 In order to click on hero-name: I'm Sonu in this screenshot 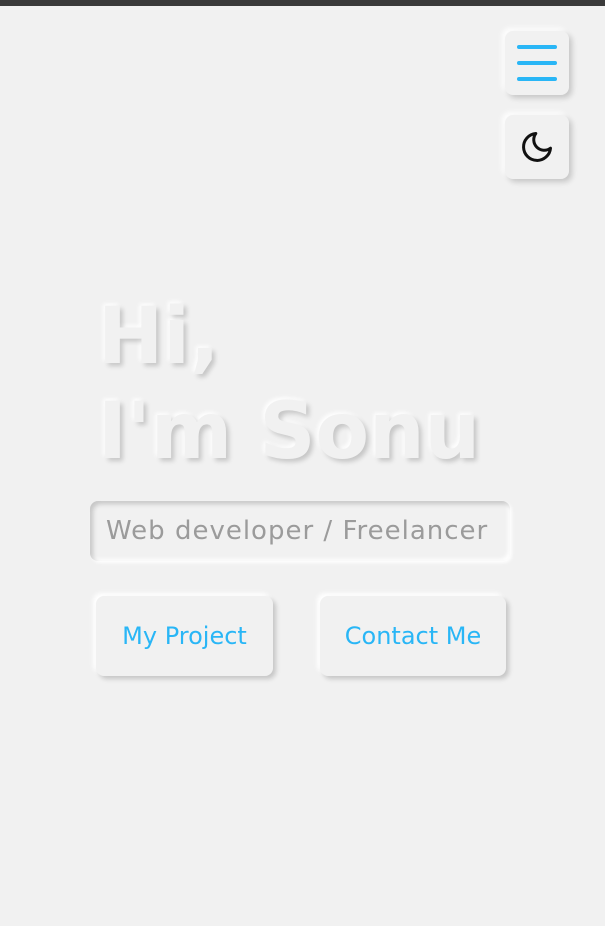, I will do `click(289, 432)`.